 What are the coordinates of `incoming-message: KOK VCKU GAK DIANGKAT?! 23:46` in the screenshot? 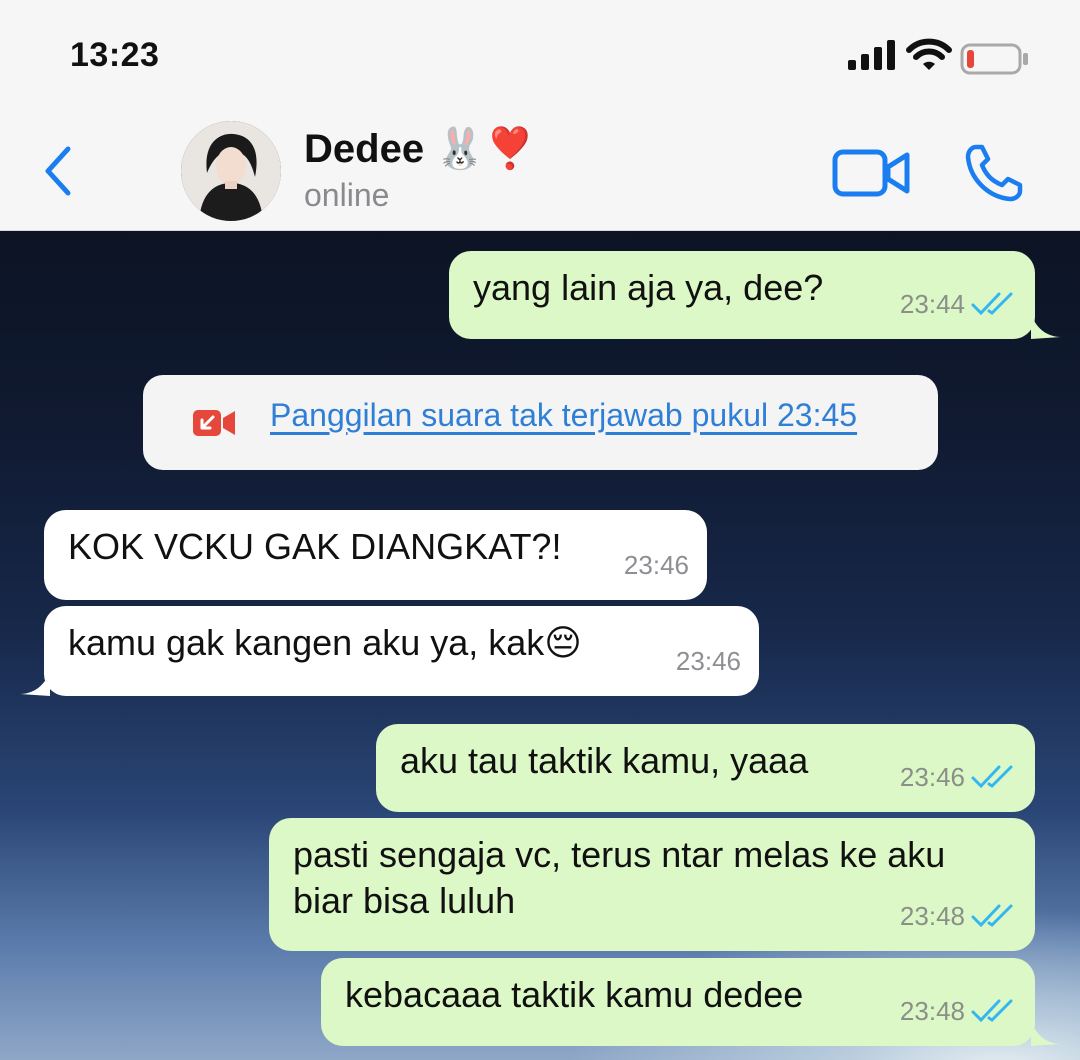 It's located at (375, 555).